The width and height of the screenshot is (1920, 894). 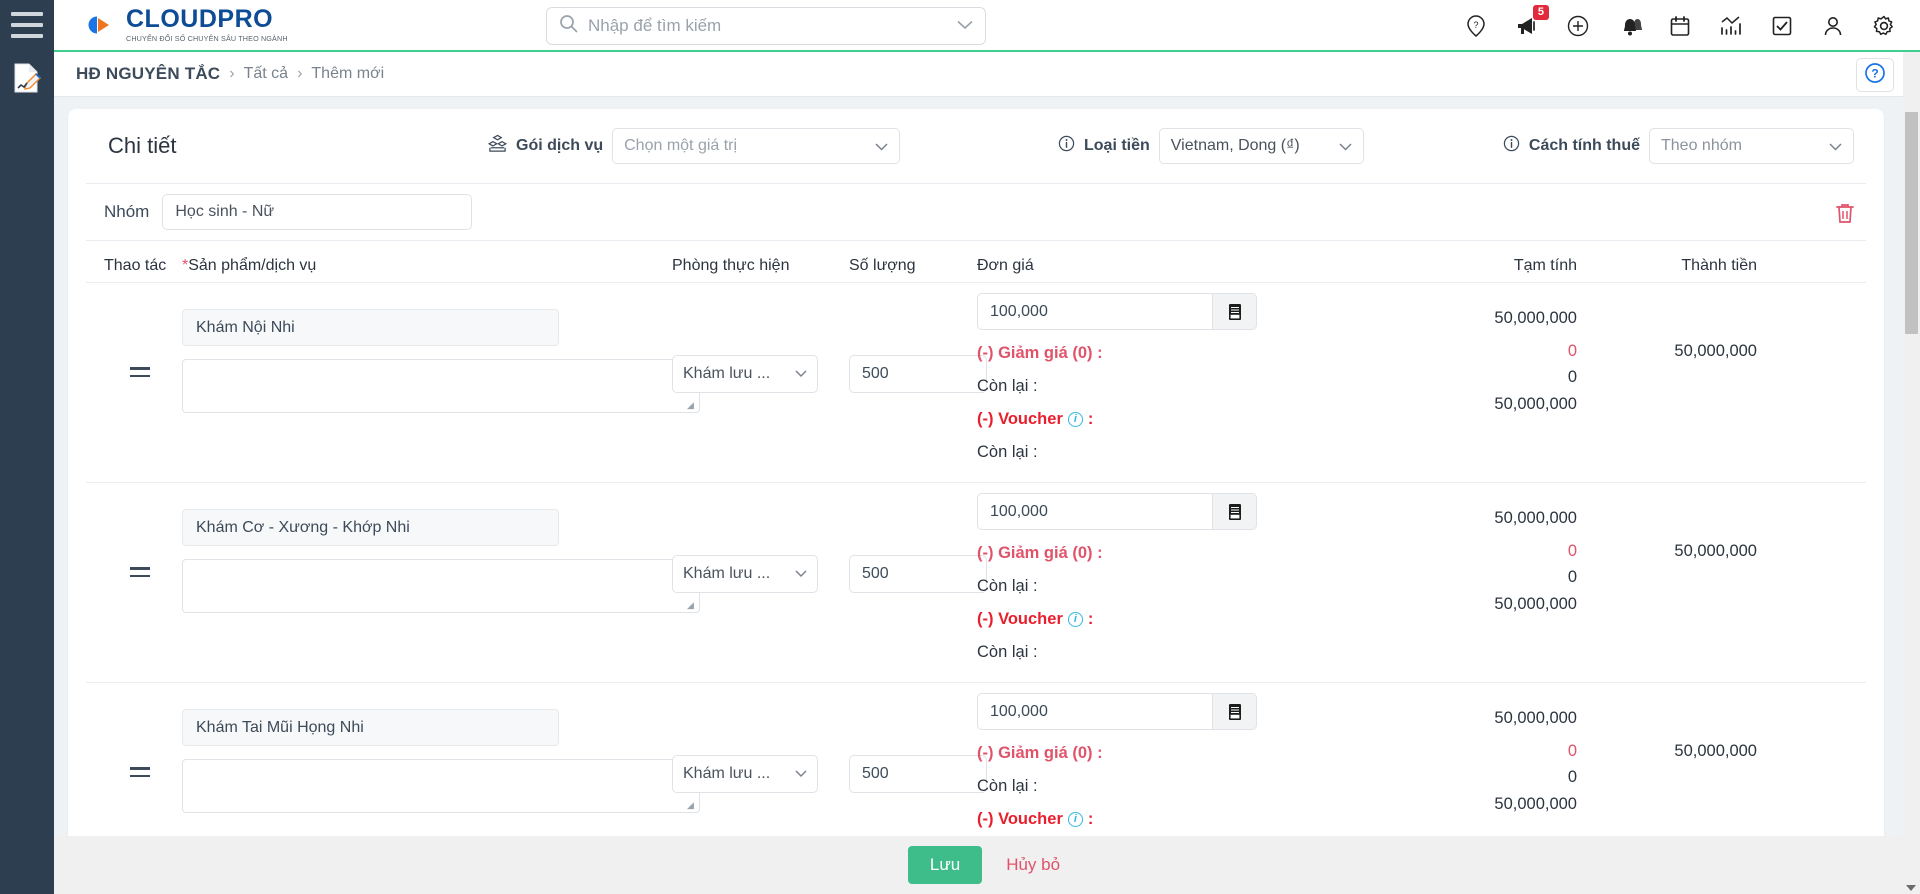 What do you see at coordinates (1833, 26) in the screenshot?
I see `user-icon` at bounding box center [1833, 26].